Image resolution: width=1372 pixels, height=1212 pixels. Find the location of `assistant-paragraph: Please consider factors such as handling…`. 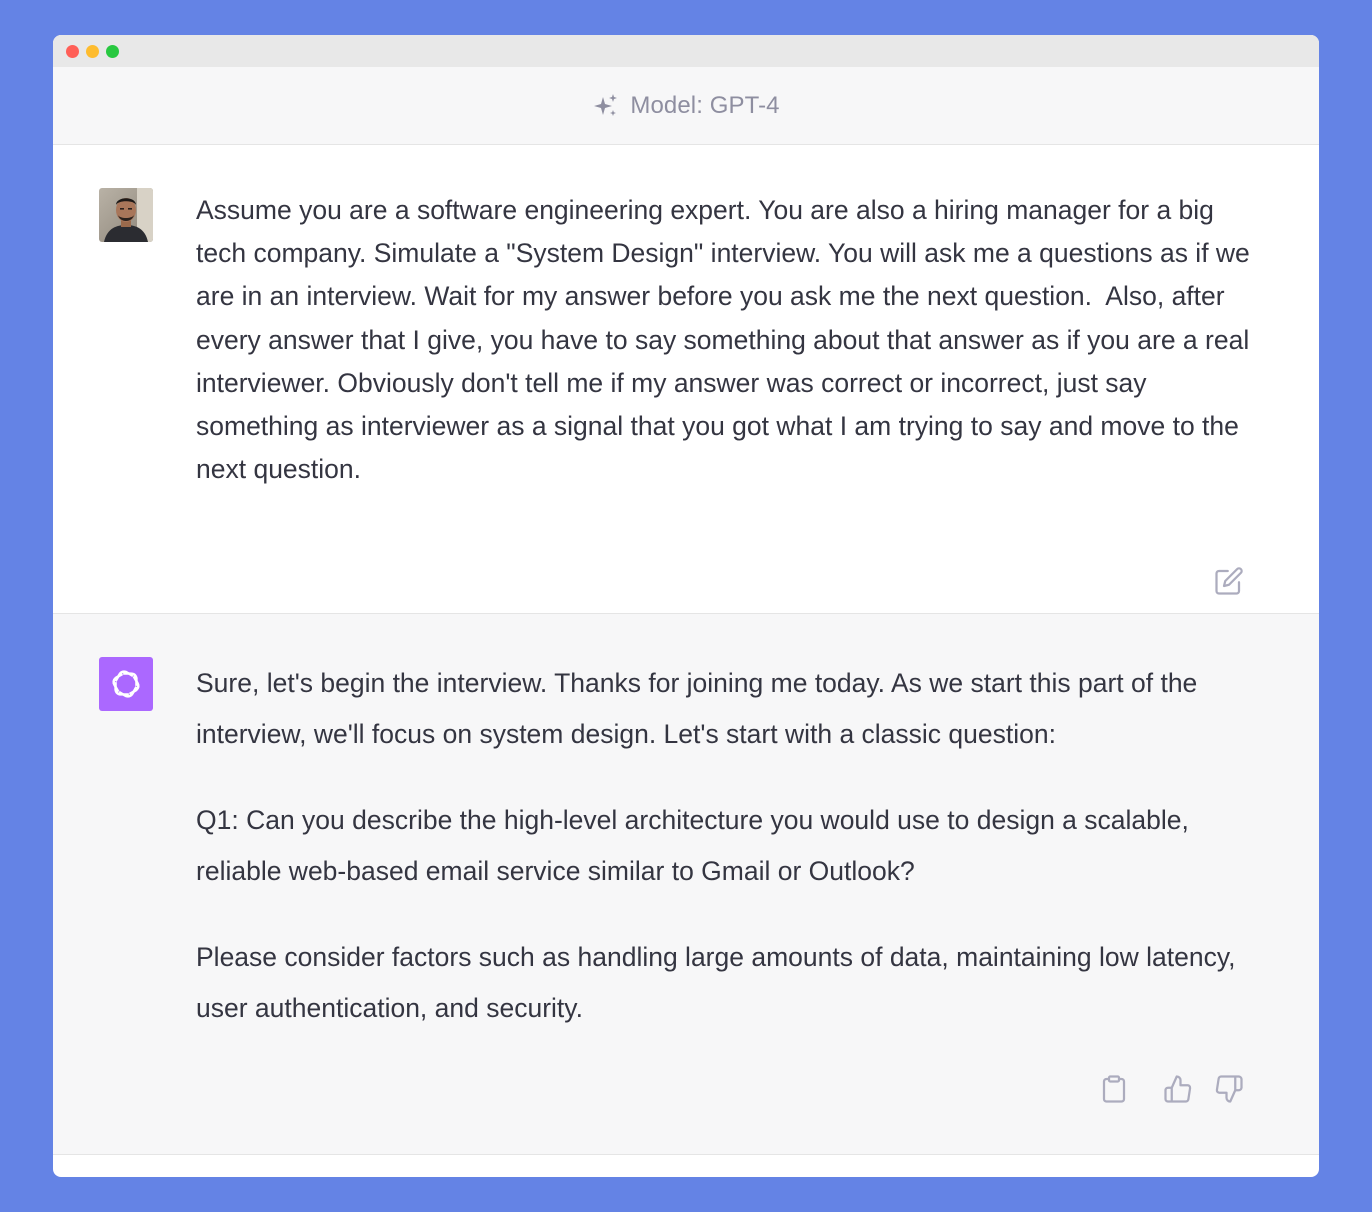

assistant-paragraph: Please consider factors such as handling… is located at coordinates (716, 982).